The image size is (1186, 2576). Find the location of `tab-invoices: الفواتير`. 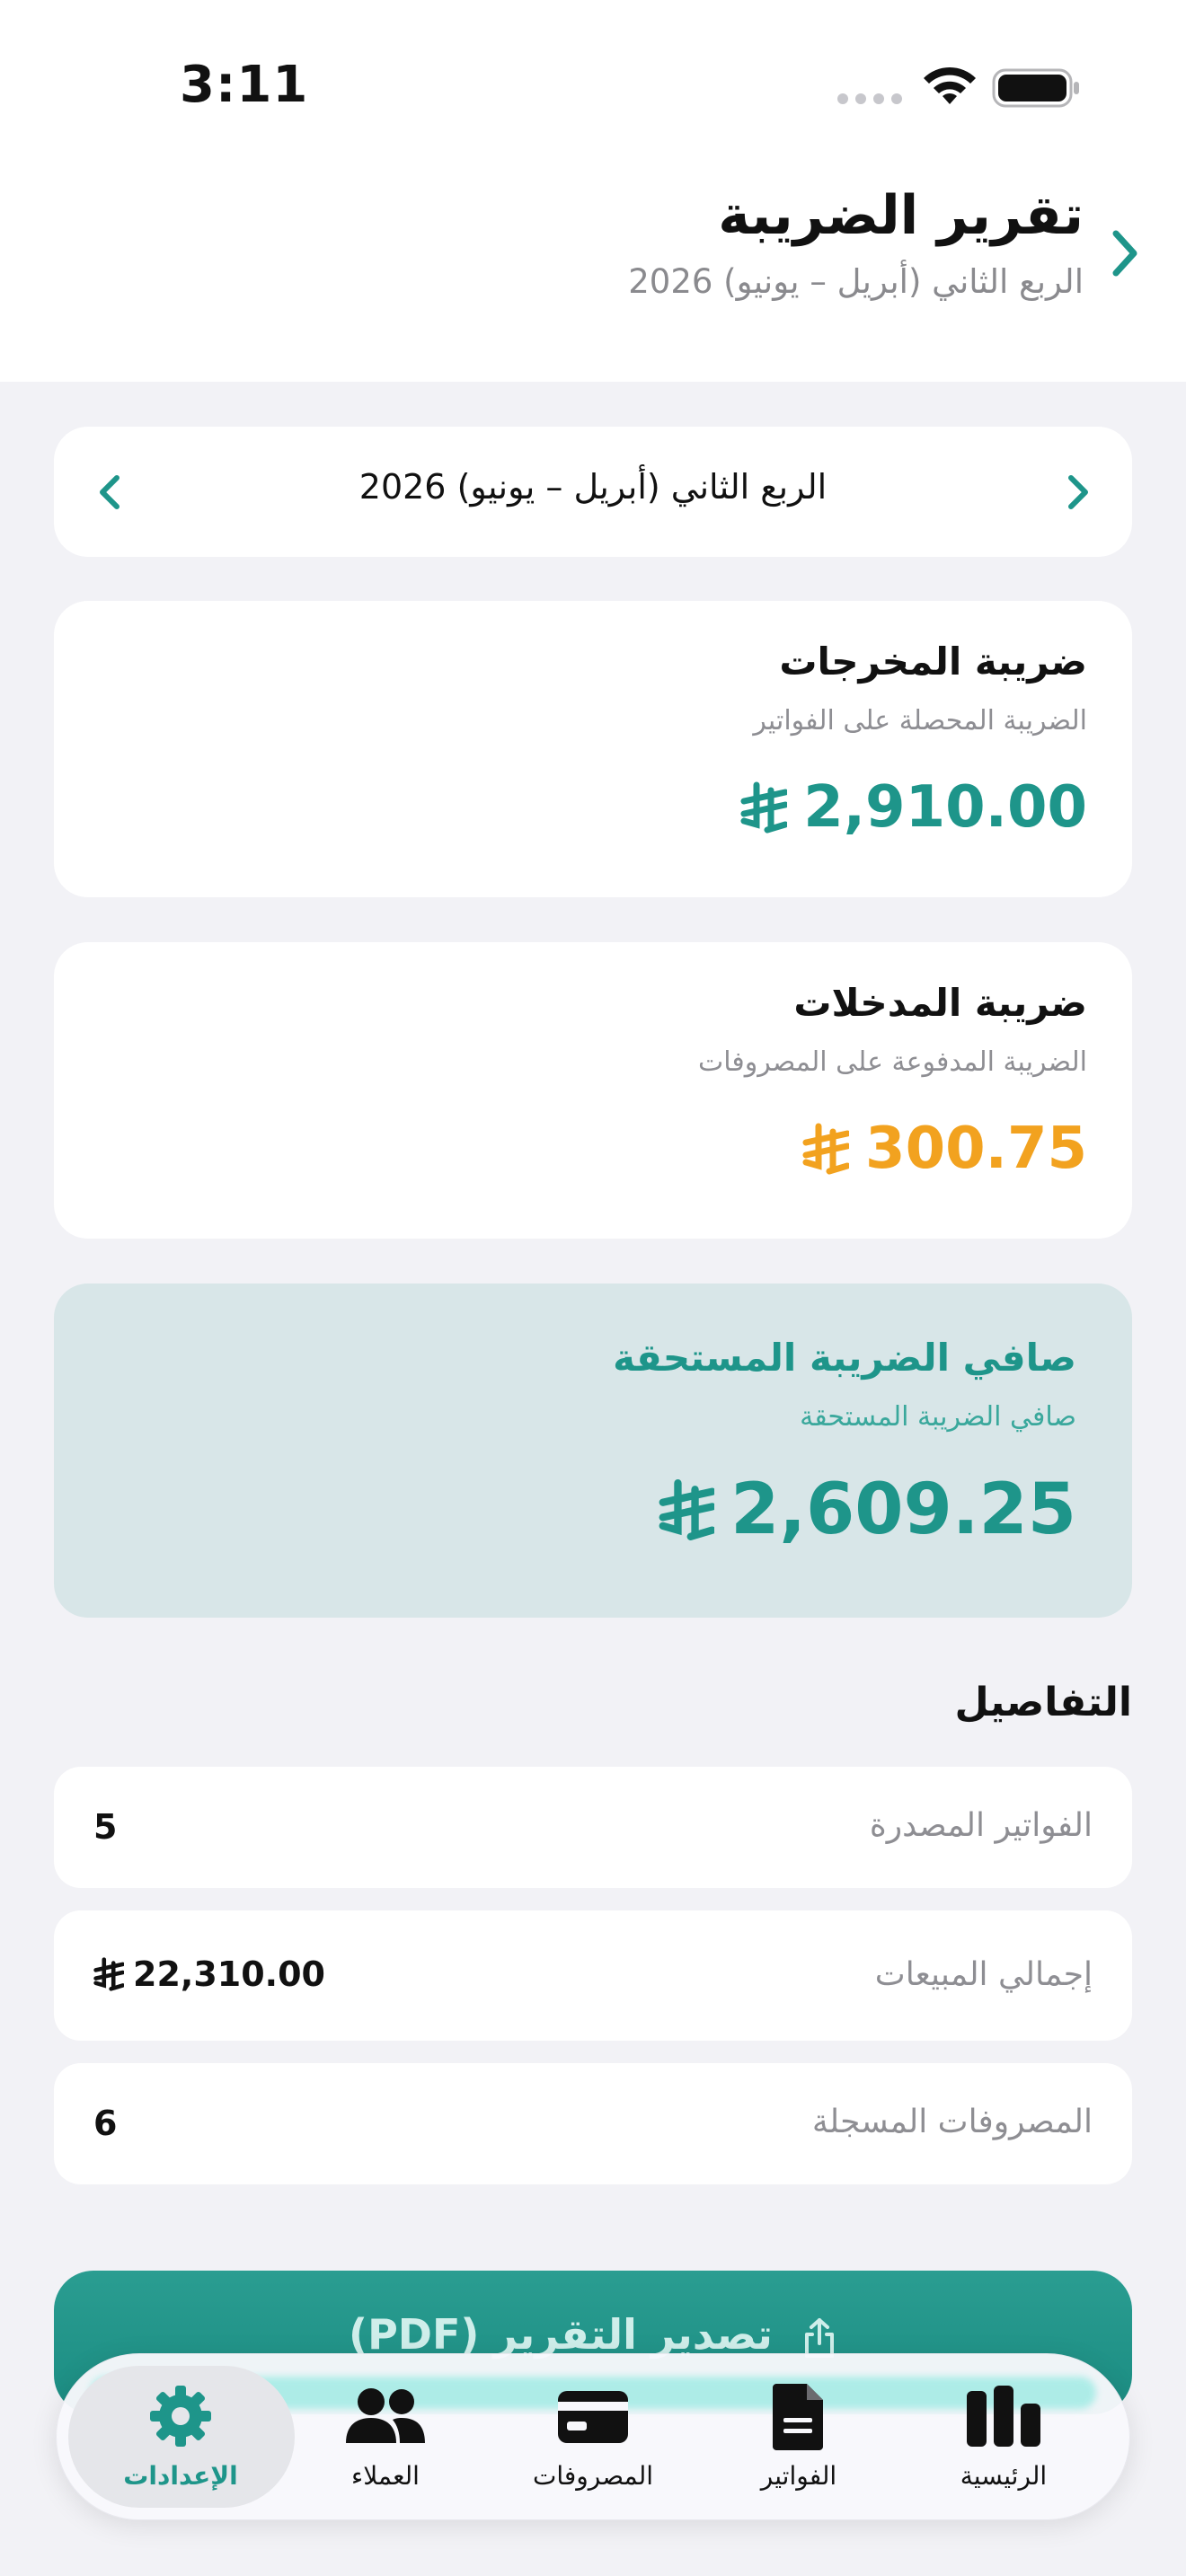

tab-invoices: الفواتير is located at coordinates (798, 2449).